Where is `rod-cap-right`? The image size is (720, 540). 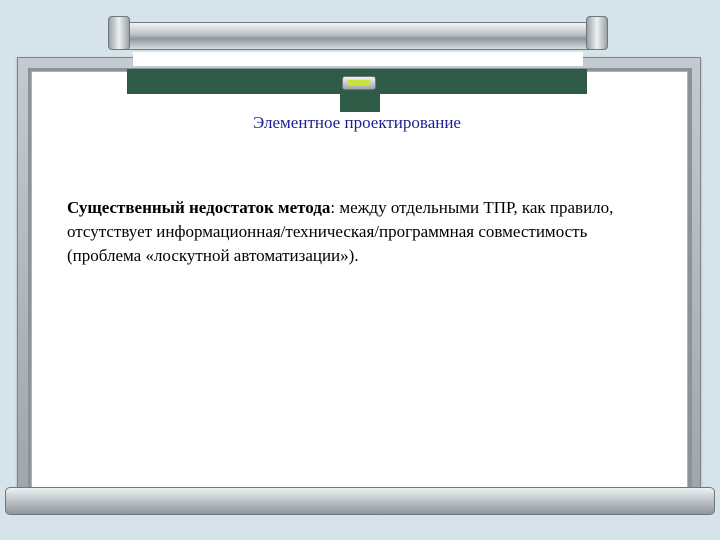
rod-cap-right is located at coordinates (597, 33).